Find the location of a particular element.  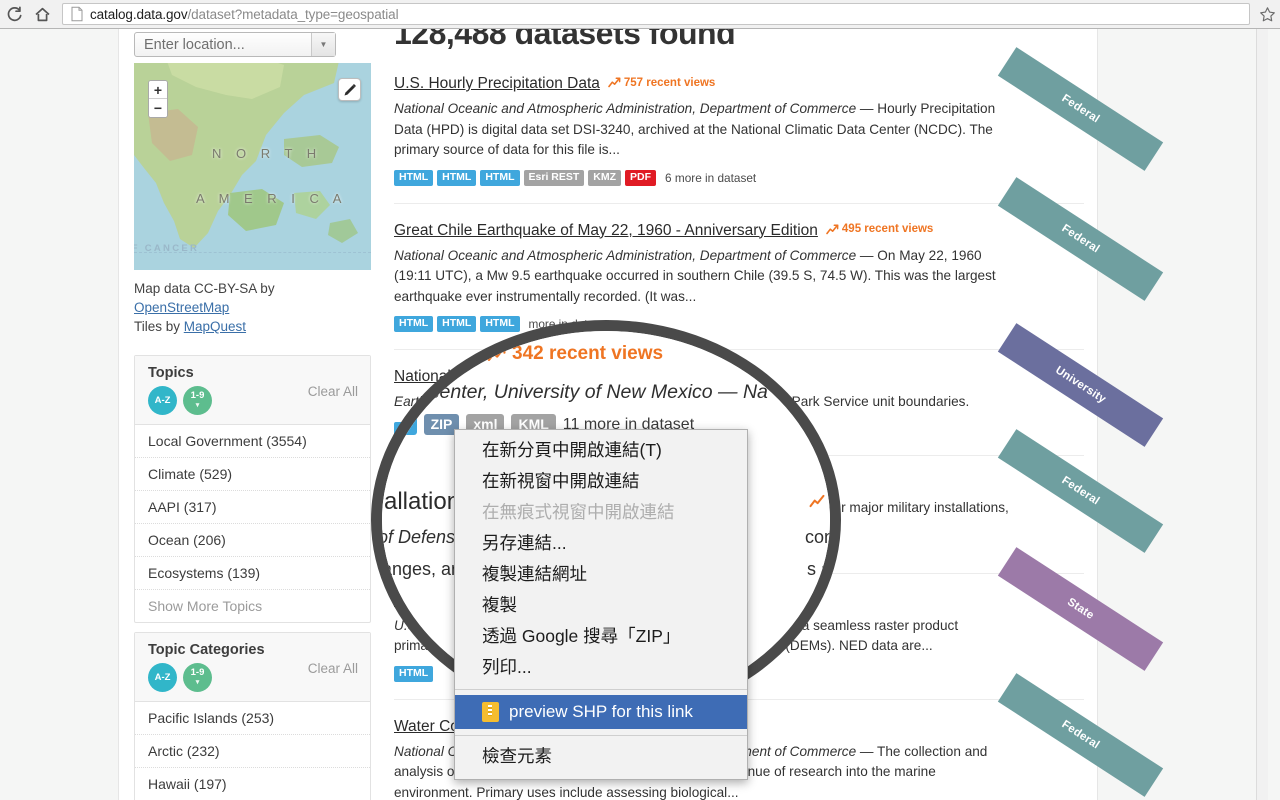

format-badge: KMZ is located at coordinates (605, 177).